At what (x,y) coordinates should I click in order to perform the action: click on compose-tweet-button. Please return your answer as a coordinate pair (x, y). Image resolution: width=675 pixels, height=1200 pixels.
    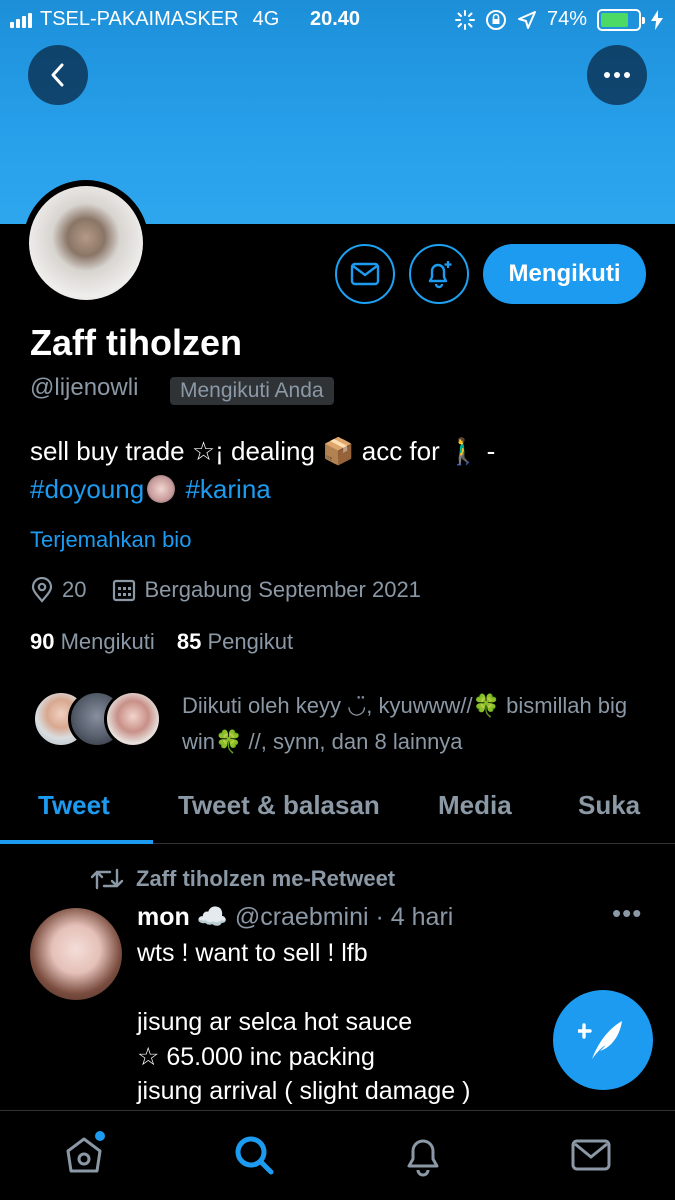
    Looking at the image, I should click on (603, 1040).